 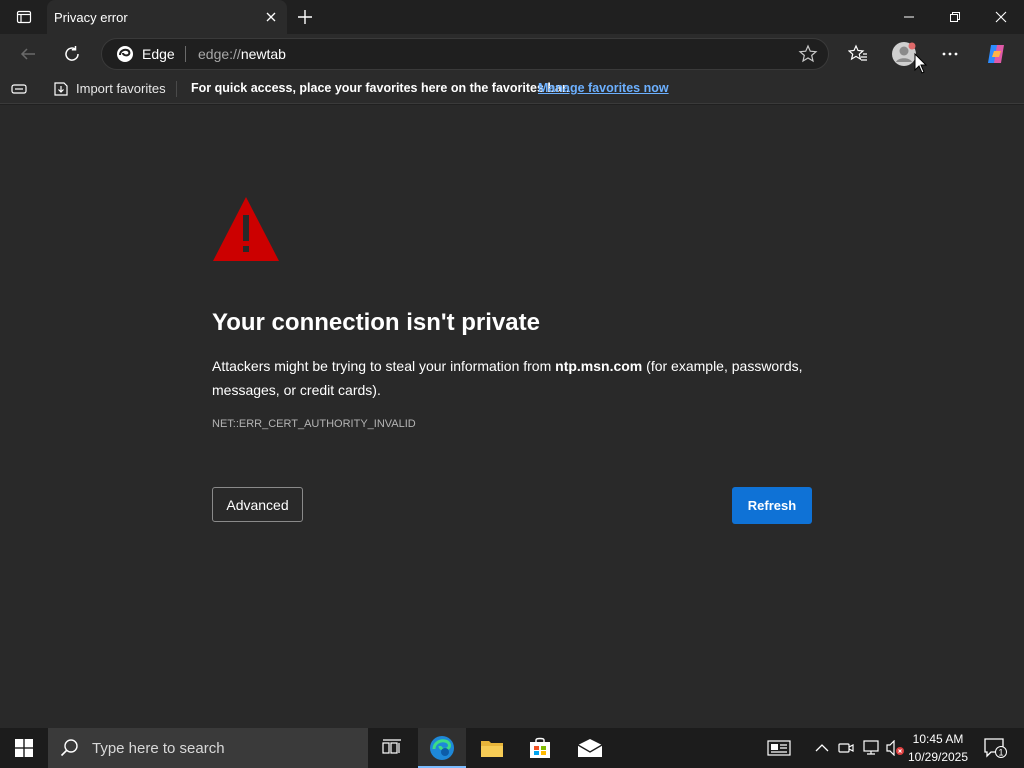 I want to click on error-heading: Your connection isn't private, so click(x=376, y=322).